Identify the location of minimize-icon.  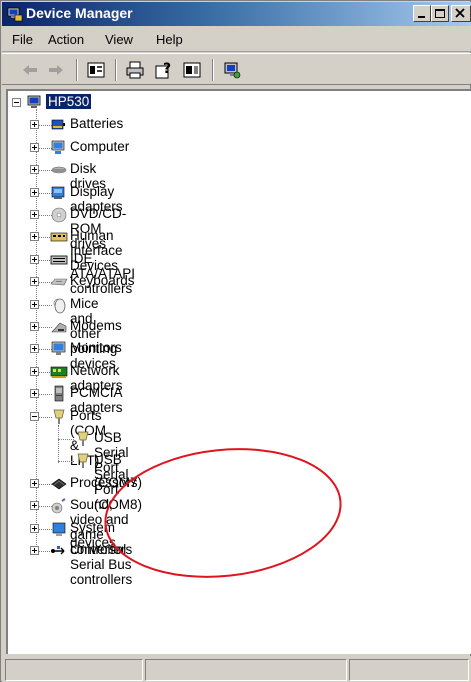
(421, 17).